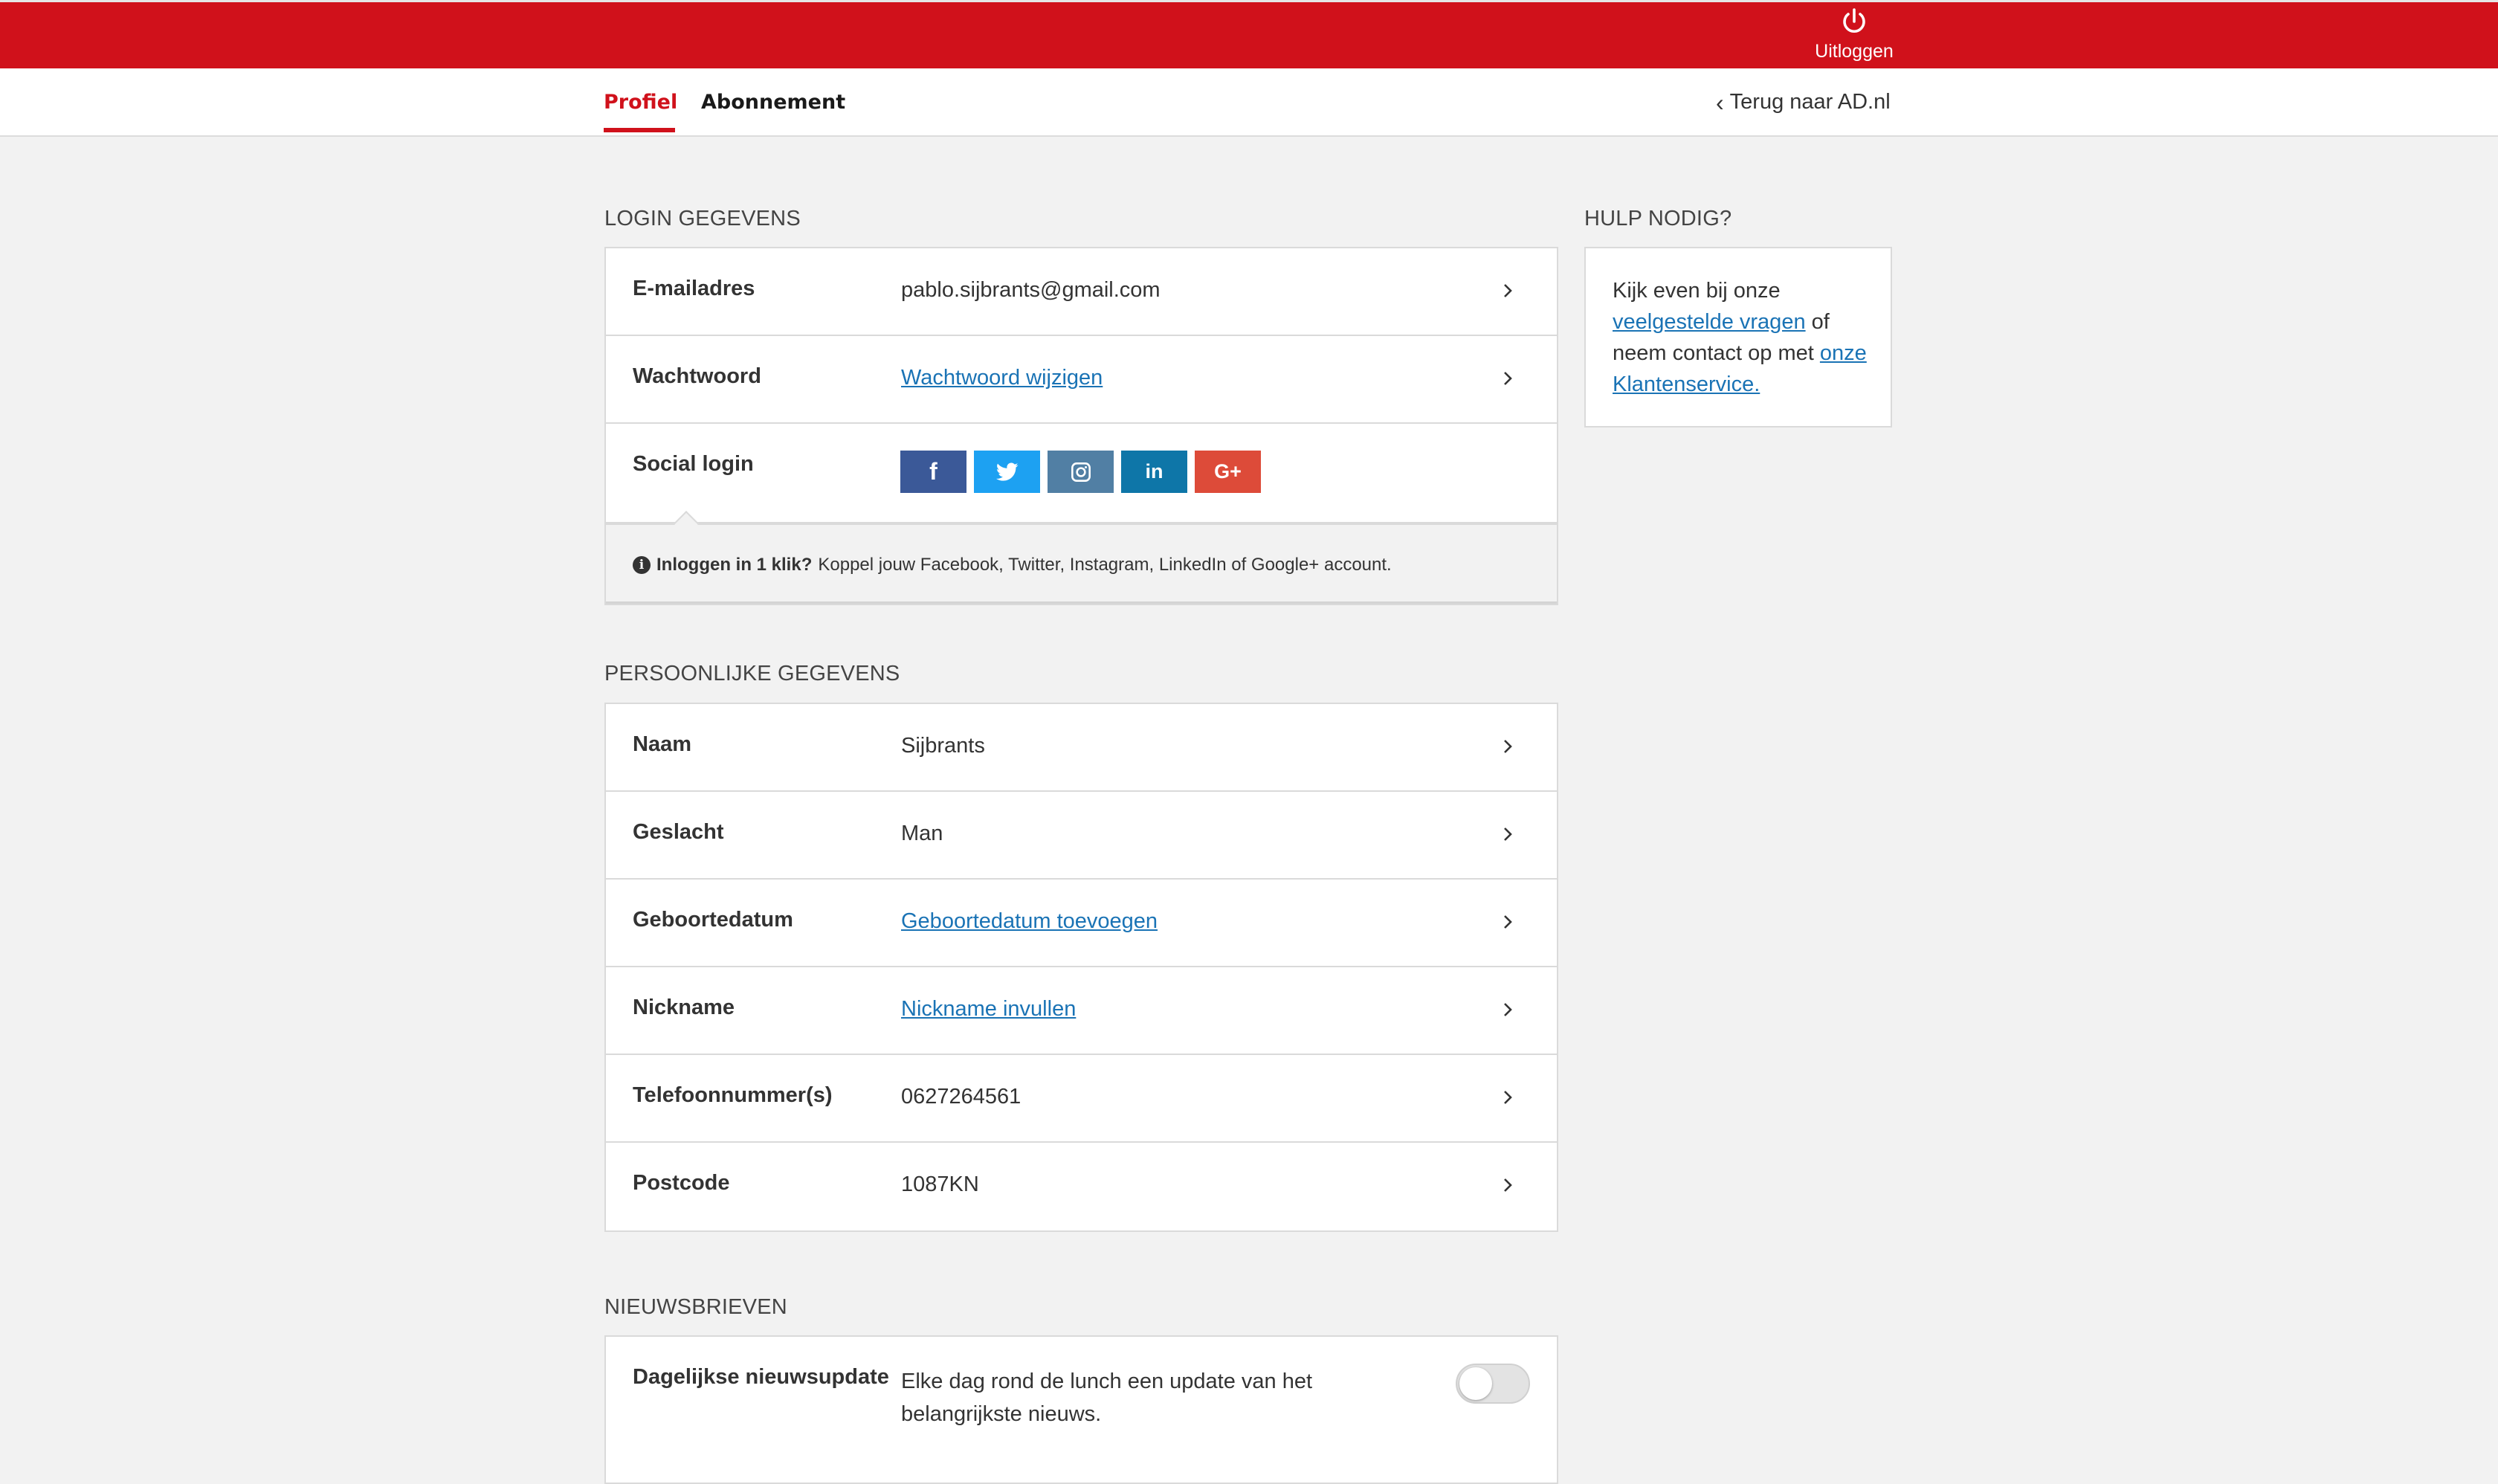  What do you see at coordinates (1031, 290) in the screenshot?
I see `email-value: pablo.sijbrants@gmail.com` at bounding box center [1031, 290].